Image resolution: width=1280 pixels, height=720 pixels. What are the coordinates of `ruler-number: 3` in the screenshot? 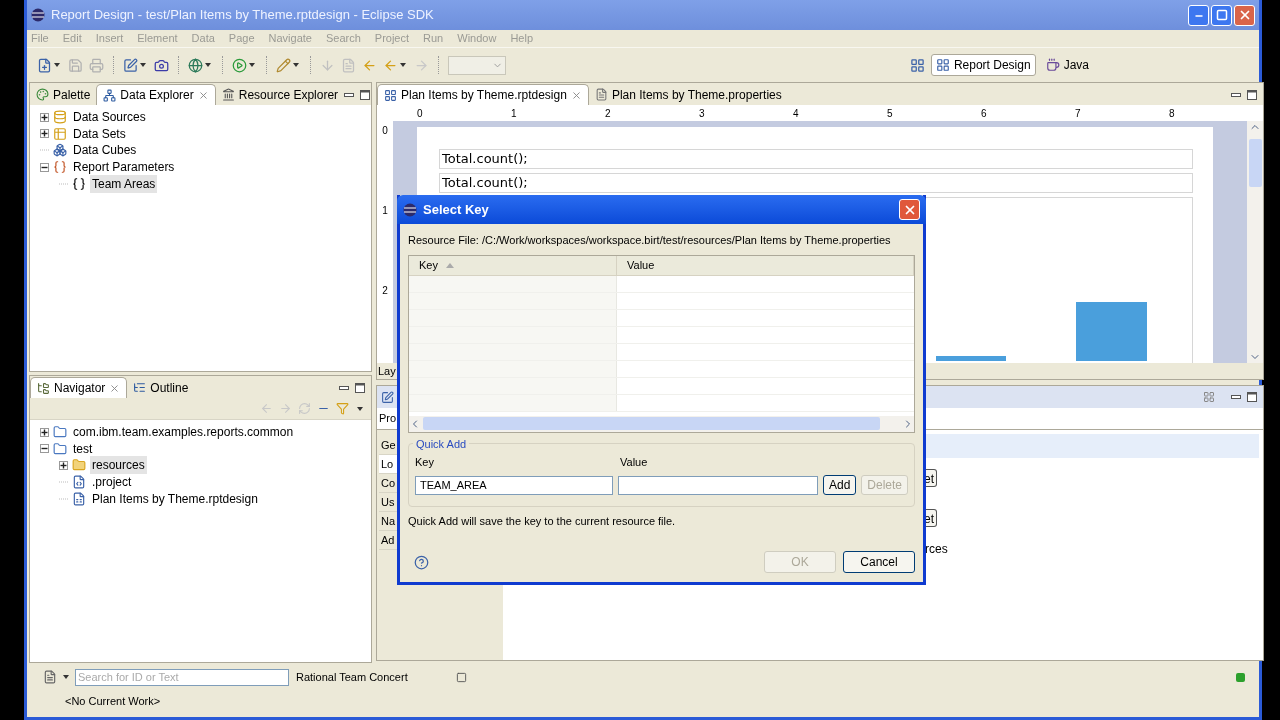 It's located at (702, 113).